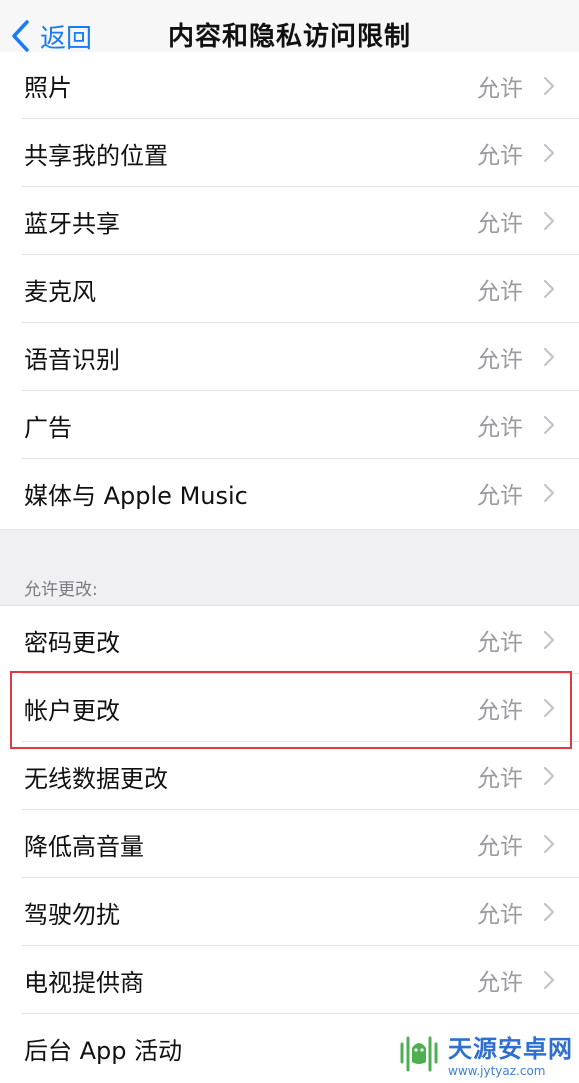 The height and width of the screenshot is (1083, 579). Describe the element at coordinates (289, 425) in the screenshot. I see `row-advertising: 广告 允许` at that location.